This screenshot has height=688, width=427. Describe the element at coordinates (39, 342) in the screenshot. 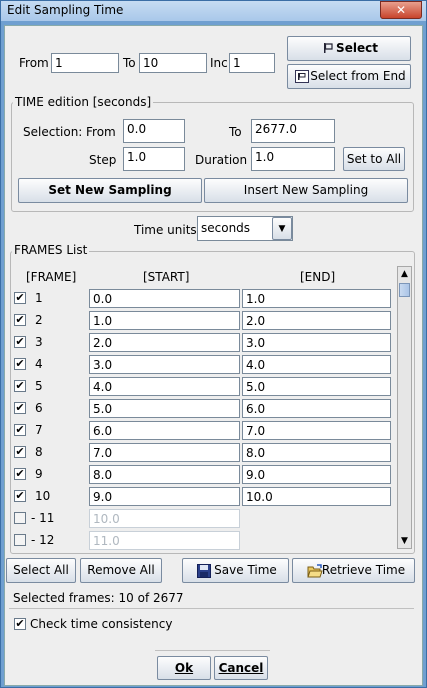

I see `frame-number: 3` at that location.